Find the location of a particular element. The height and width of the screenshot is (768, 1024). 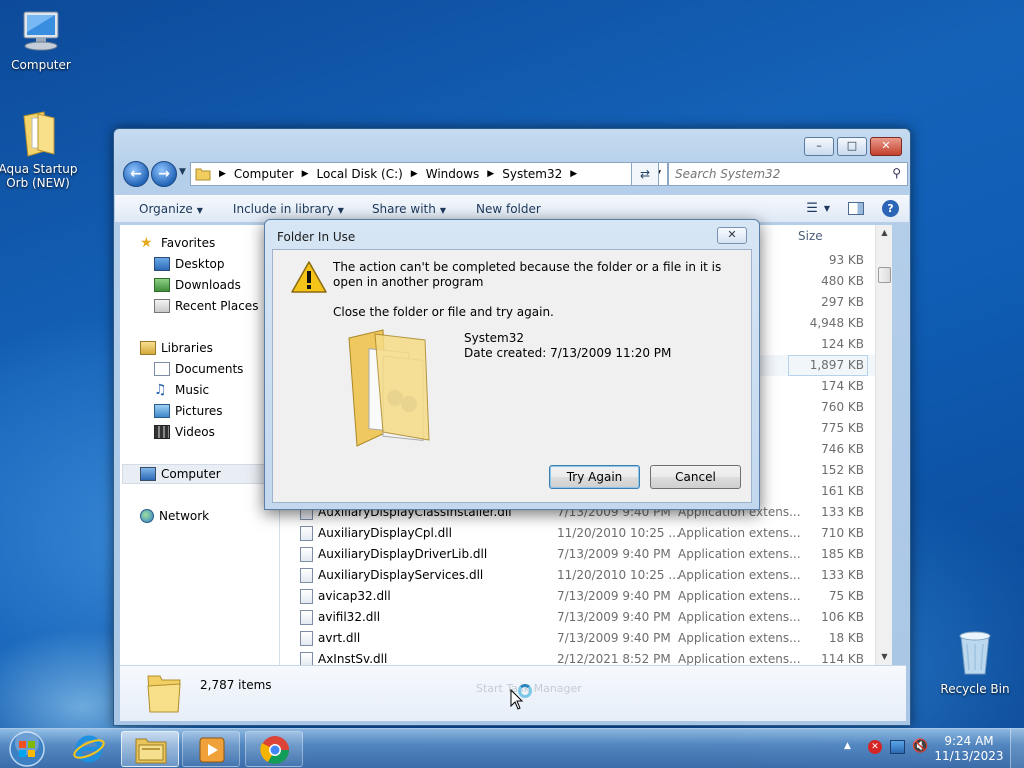

search-input is located at coordinates (774, 174).